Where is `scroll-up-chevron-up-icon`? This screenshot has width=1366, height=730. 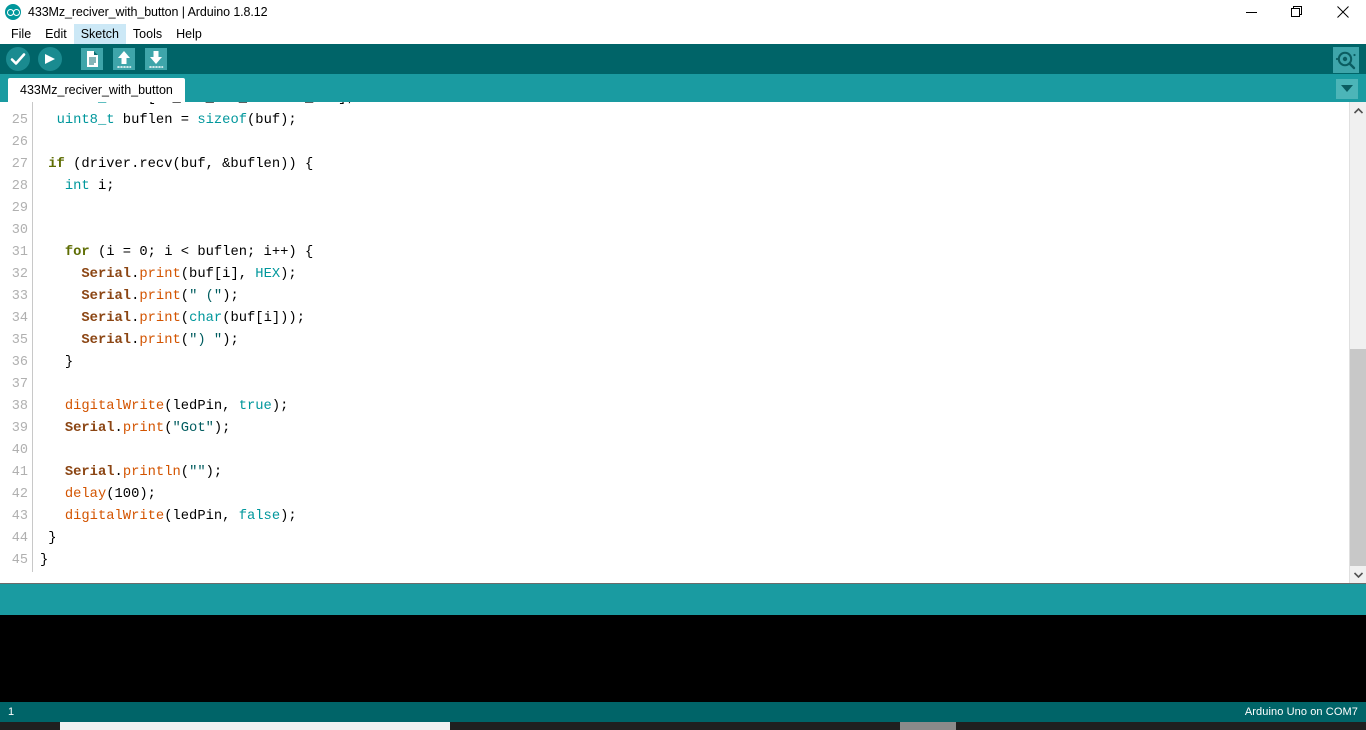 scroll-up-chevron-up-icon is located at coordinates (1358, 110).